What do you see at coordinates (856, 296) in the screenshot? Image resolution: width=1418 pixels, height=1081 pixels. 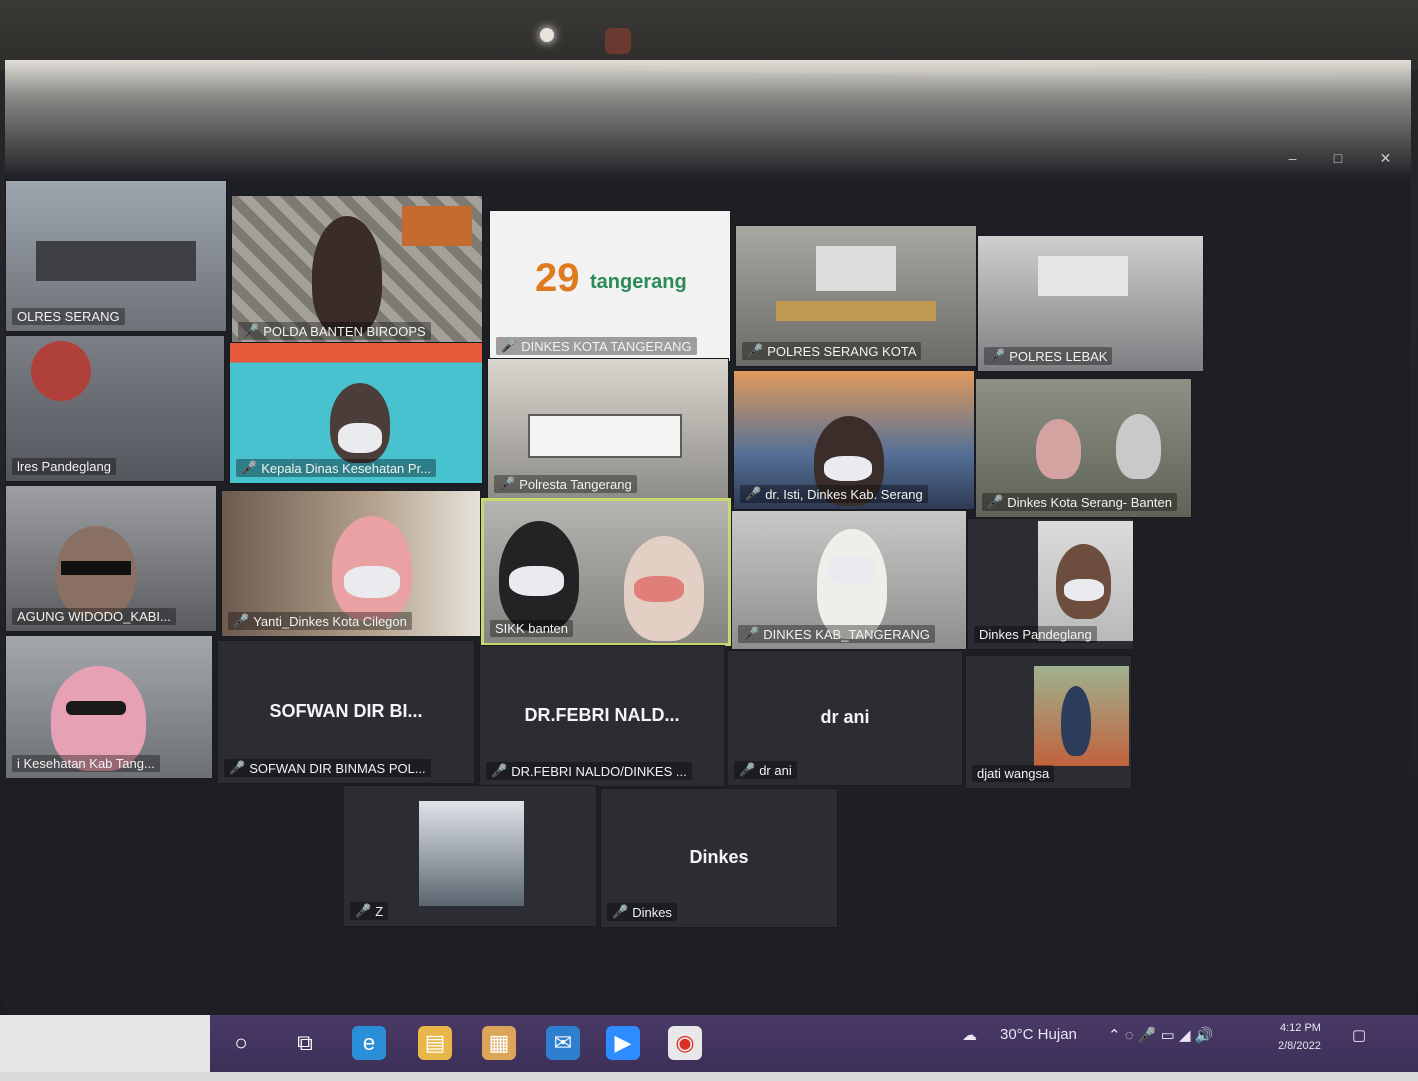 I see `video-tile: 🎤 POLRES SERANG KOTA` at bounding box center [856, 296].